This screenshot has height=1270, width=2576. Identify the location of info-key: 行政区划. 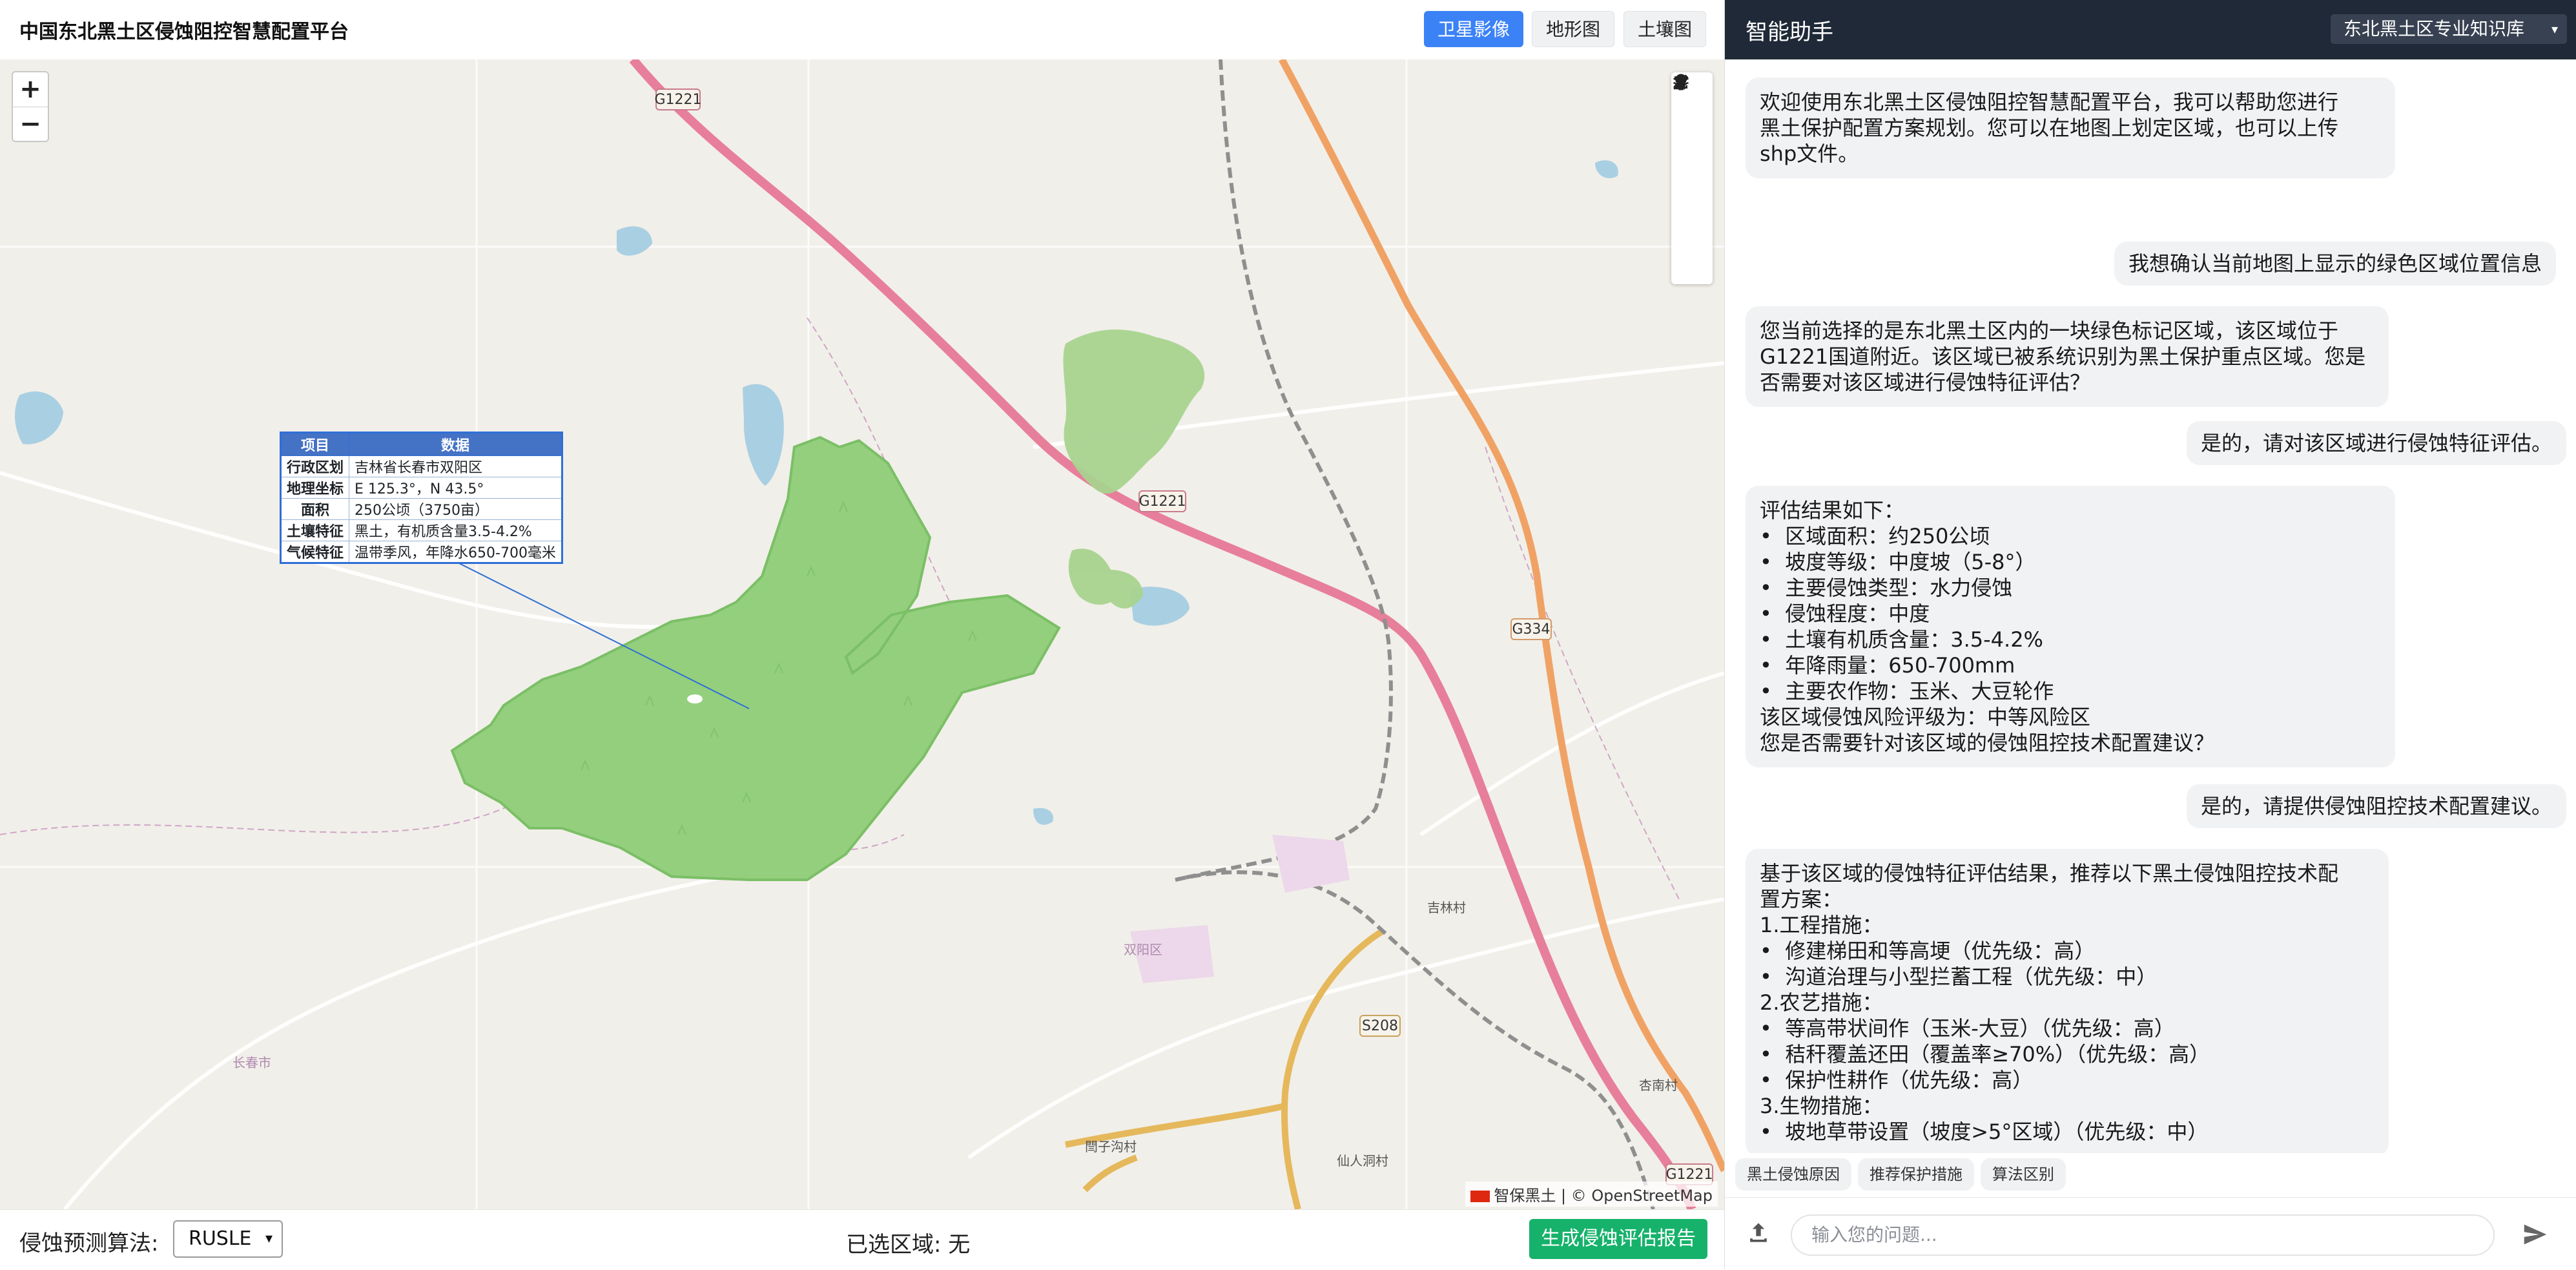
(315, 466).